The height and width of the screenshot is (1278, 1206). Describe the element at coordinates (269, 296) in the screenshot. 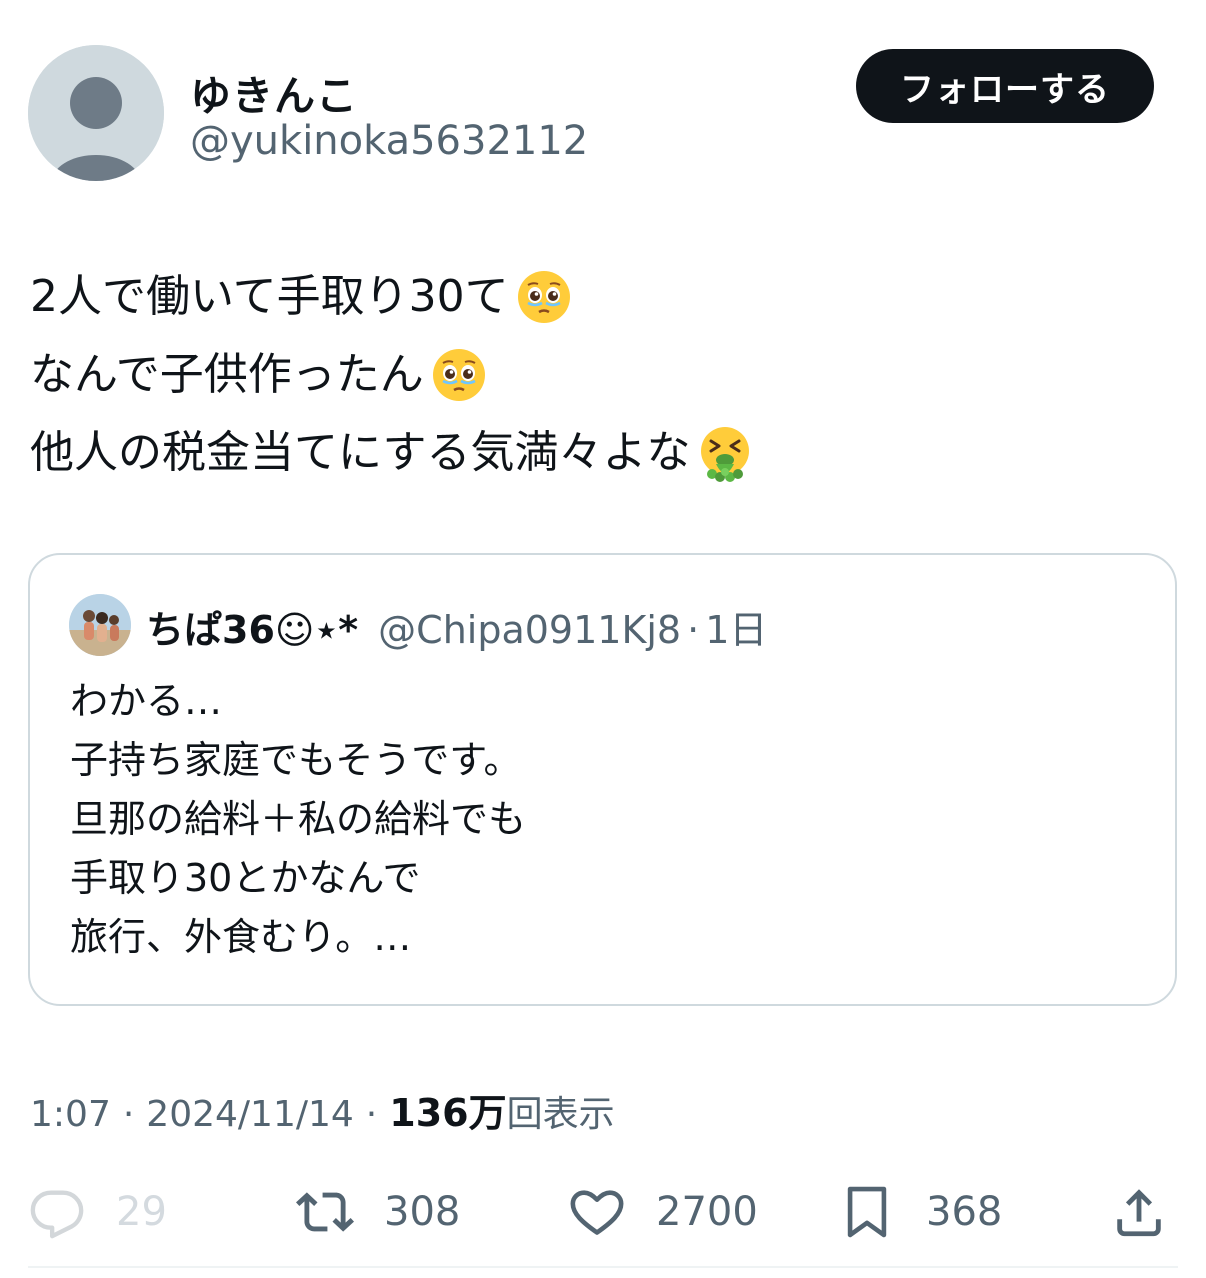

I see `tweet-line-text: 2人で働いて手取り30て` at that location.